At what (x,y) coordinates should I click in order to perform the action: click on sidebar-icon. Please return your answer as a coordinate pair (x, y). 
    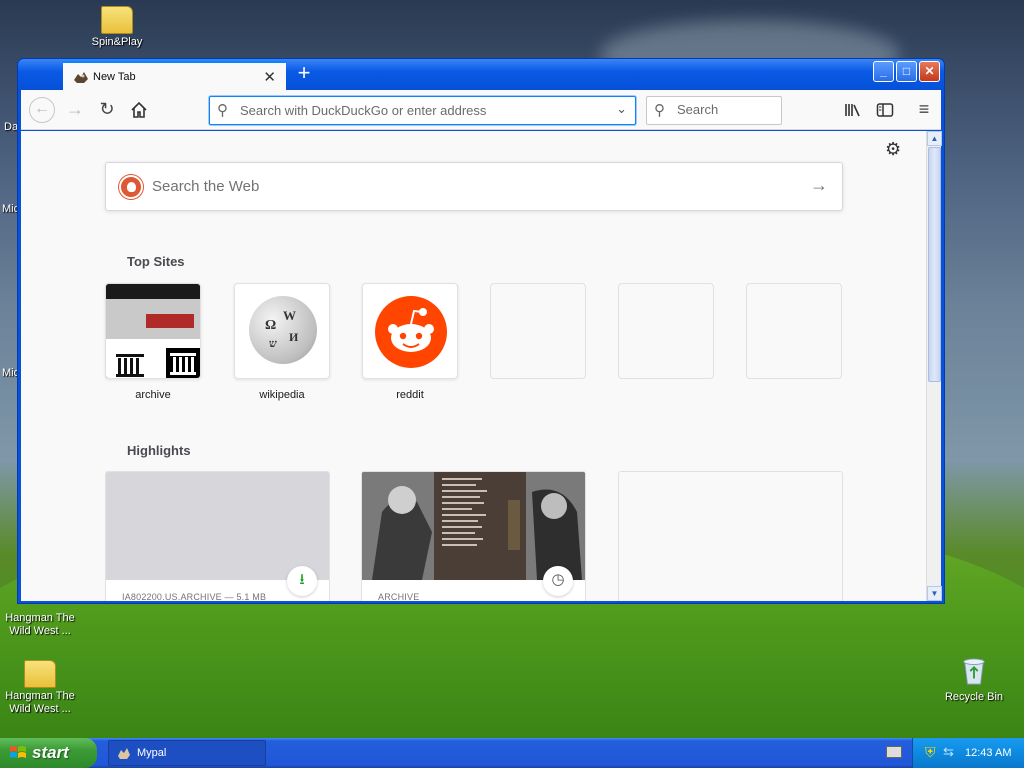
    Looking at the image, I should click on (885, 110).